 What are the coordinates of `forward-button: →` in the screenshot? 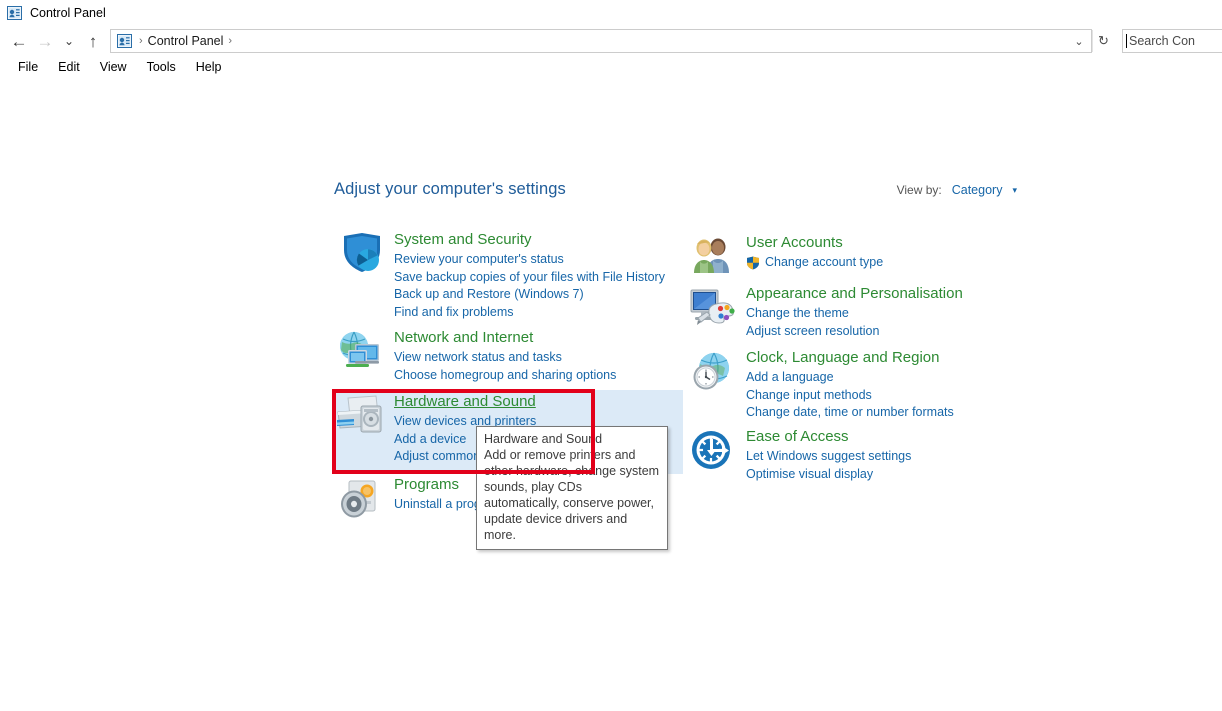 It's located at (45, 41).